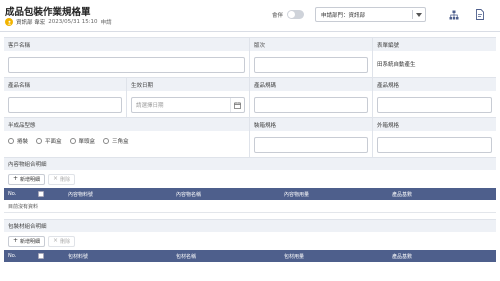 This screenshot has height=281, width=500. Describe the element at coordinates (18, 141) in the screenshot. I see `radio-option: 捲裝` at that location.